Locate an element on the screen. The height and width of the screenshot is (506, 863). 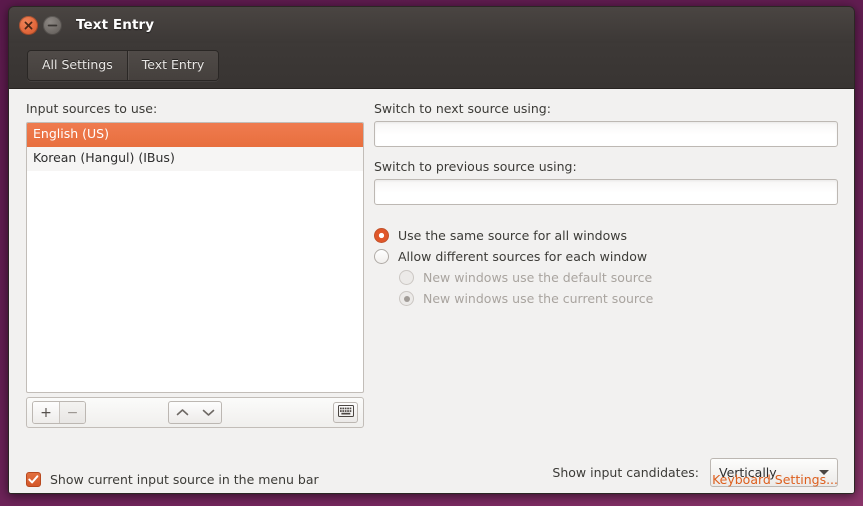
radio-new-windows-default-source: New windows use the default source is located at coordinates (606, 277).